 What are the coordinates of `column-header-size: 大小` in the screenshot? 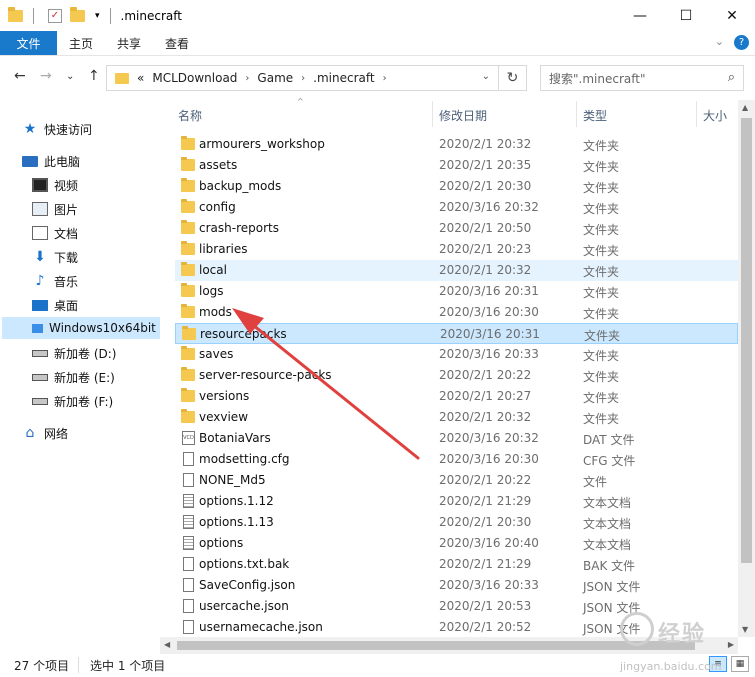 It's located at (715, 115).